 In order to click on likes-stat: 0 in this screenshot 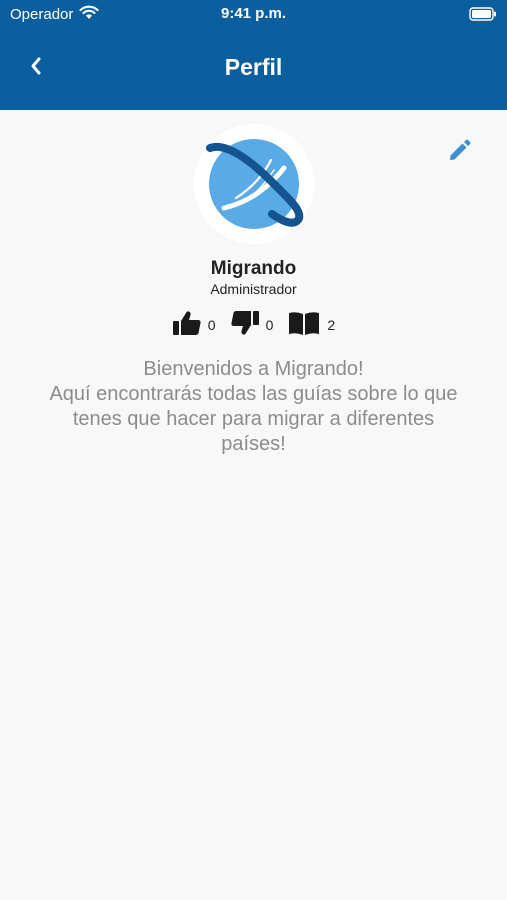, I will do `click(194, 325)`.